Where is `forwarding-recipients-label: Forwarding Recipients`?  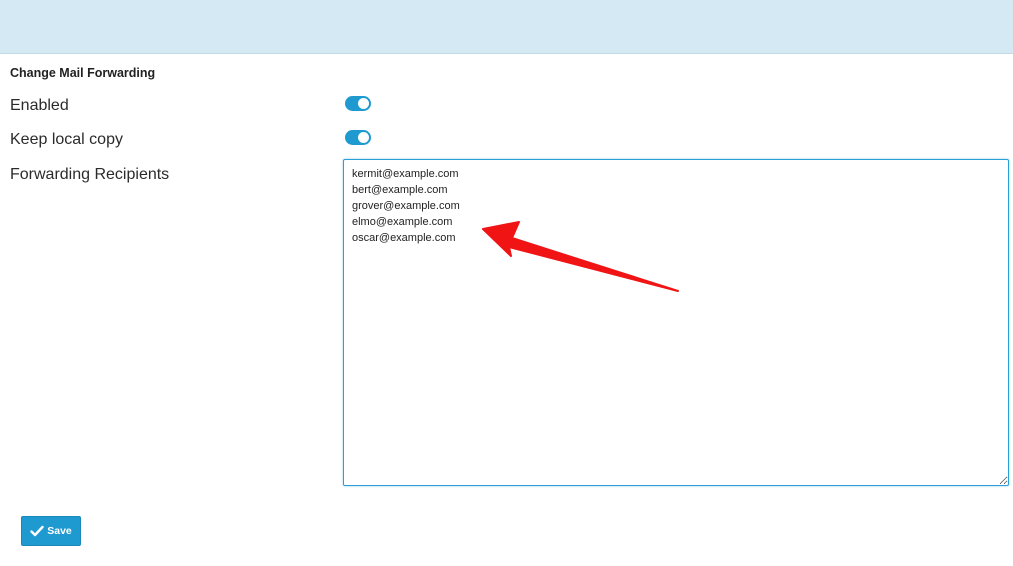
forwarding-recipients-label: Forwarding Recipients is located at coordinates (90, 174).